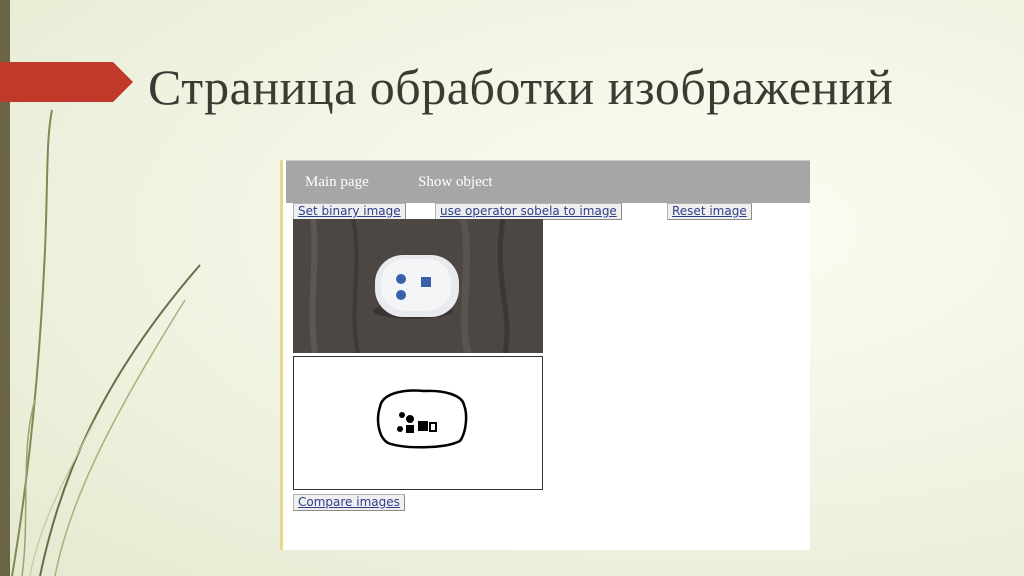 This screenshot has height=576, width=1024. I want to click on nav-main-page: Main page, so click(337, 182).